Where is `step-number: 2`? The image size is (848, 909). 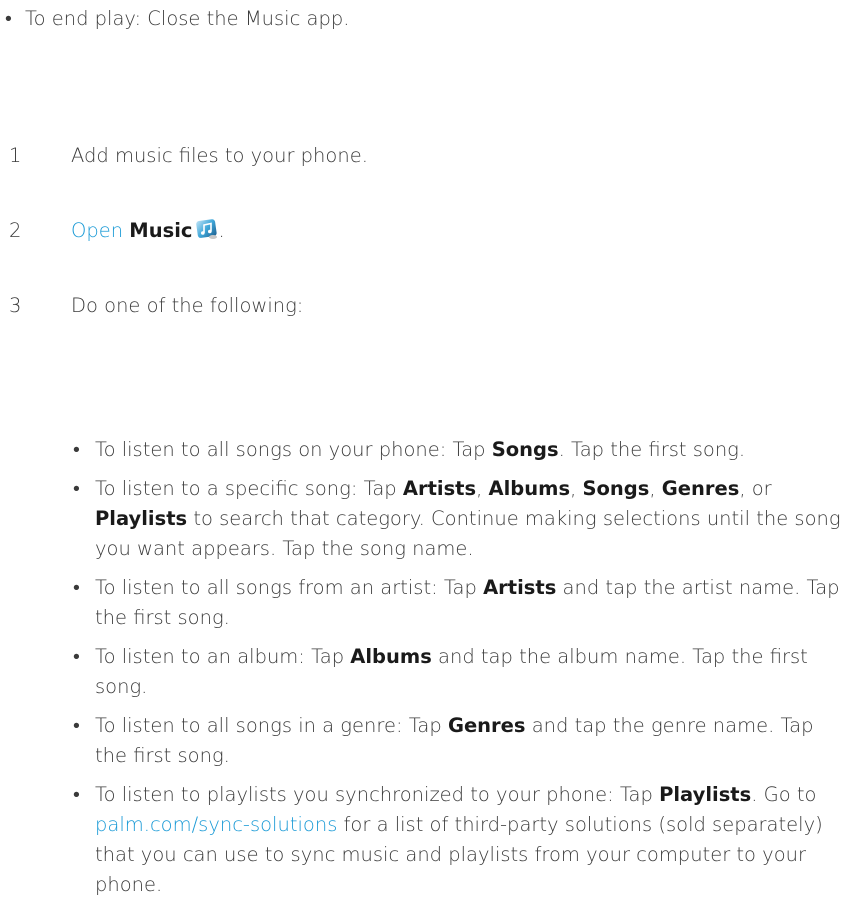 step-number: 2 is located at coordinates (15, 230).